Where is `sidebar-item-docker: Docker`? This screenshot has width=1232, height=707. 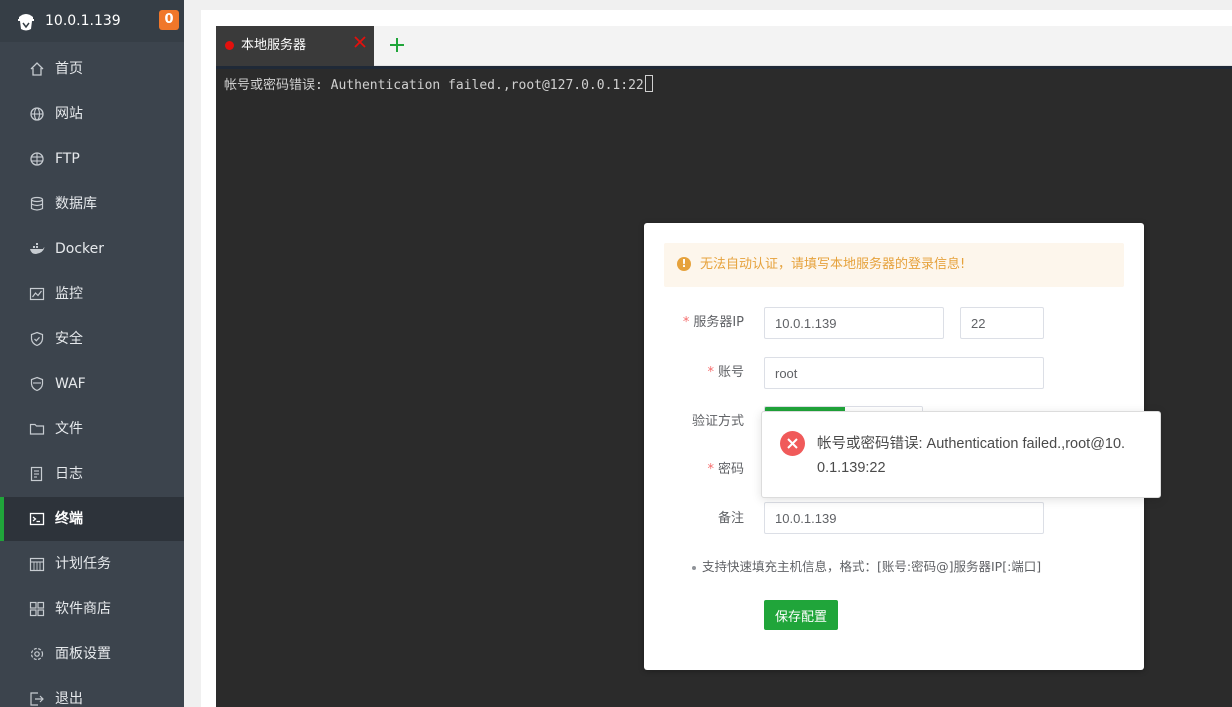 sidebar-item-docker: Docker is located at coordinates (92, 249).